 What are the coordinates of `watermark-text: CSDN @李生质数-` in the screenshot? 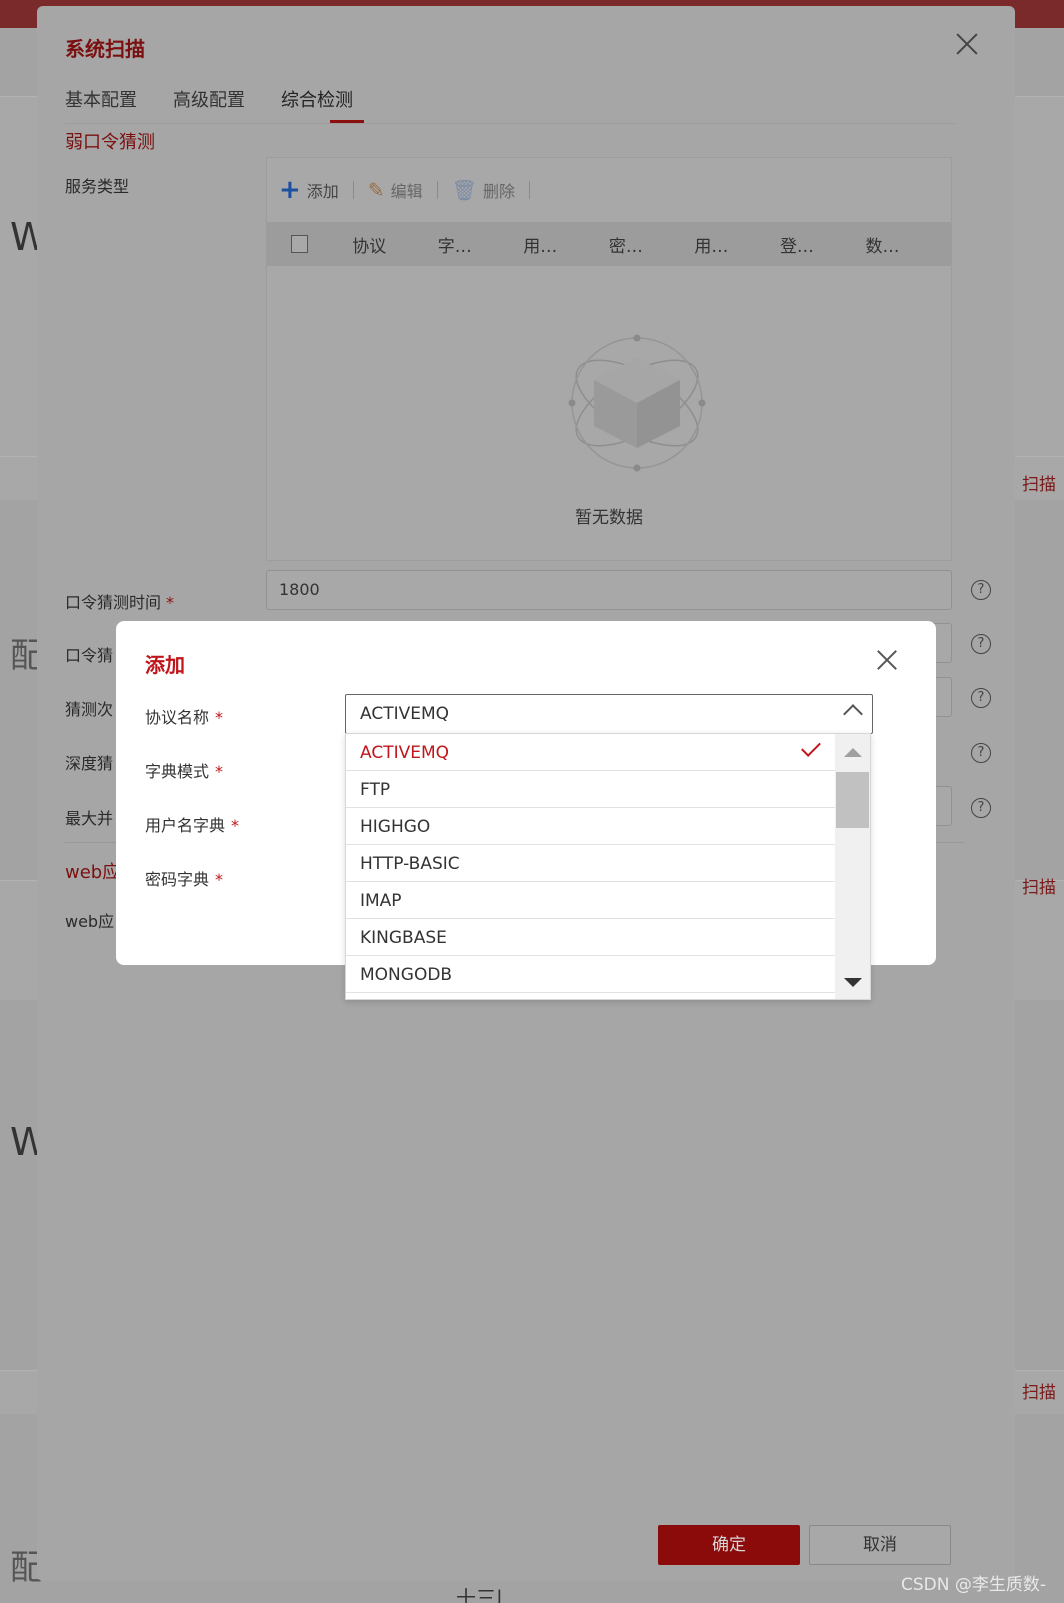 It's located at (973, 1585).